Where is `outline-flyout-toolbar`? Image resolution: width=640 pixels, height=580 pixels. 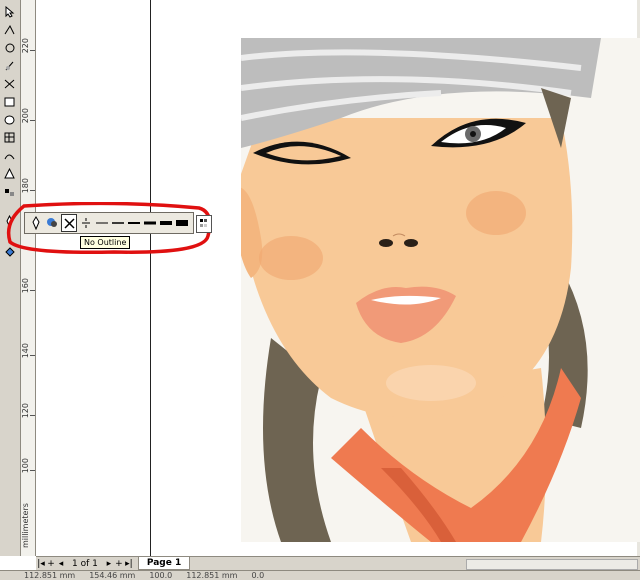
outline-flyout-toolbar is located at coordinates (109, 223).